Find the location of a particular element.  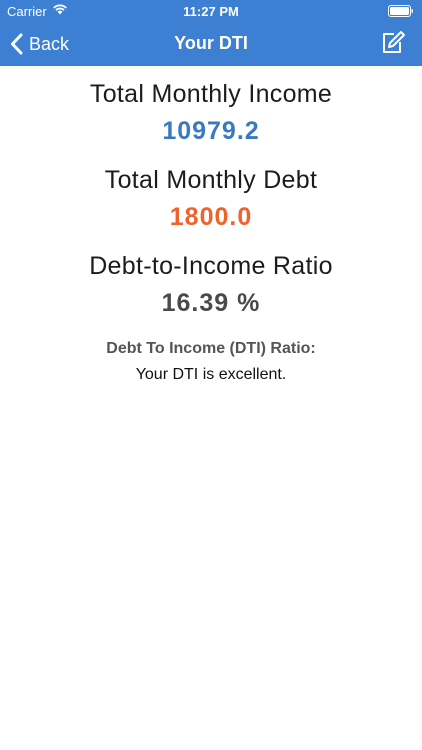

debt-label: Total Monthly Debt is located at coordinates (211, 180).